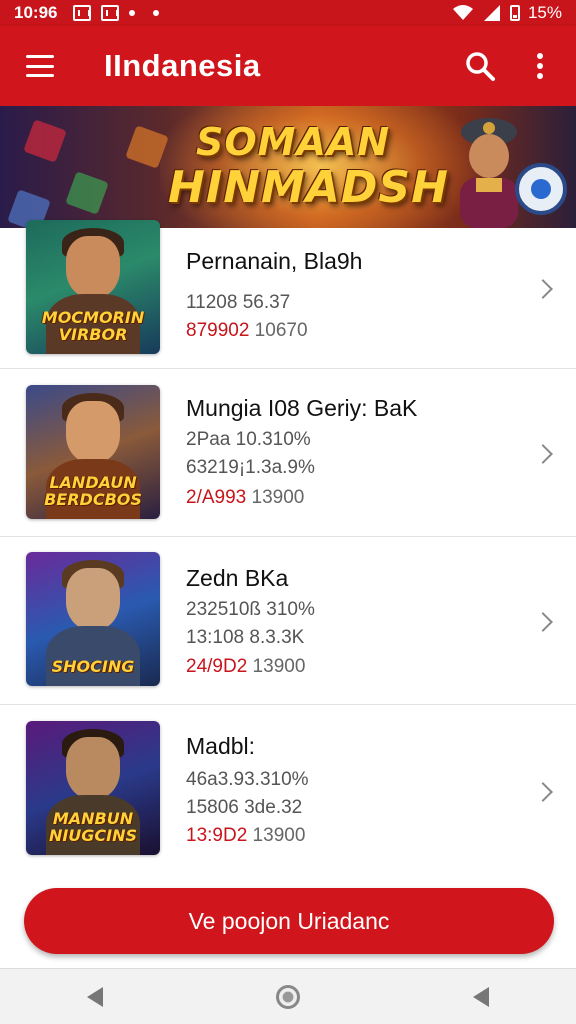  I want to click on primary-action-button: Ve poojon Uriadanc, so click(289, 921).